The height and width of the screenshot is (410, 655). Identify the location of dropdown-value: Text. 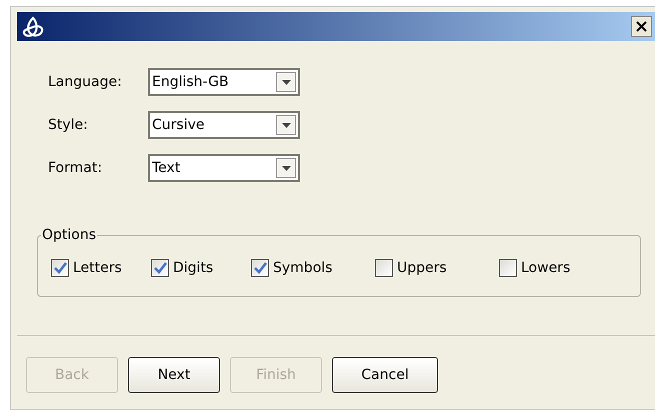
(166, 168).